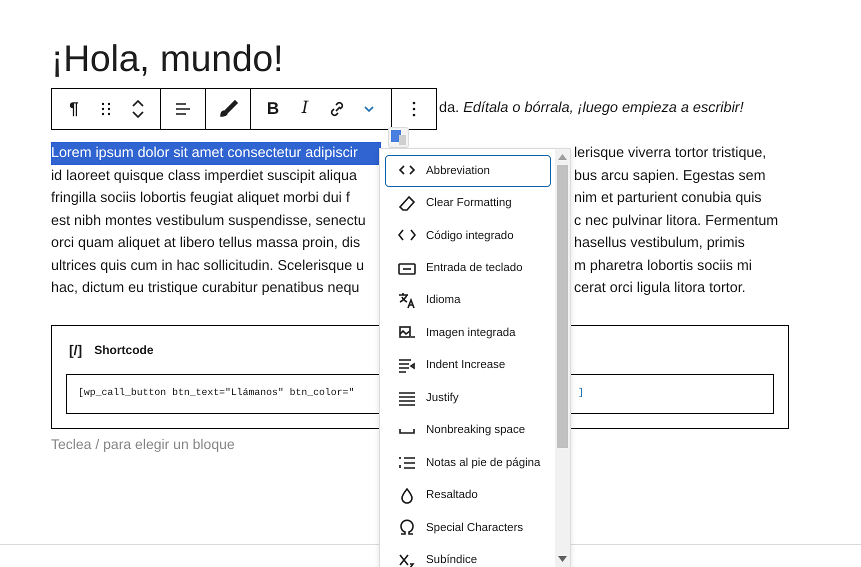  I want to click on link-icon, so click(337, 109).